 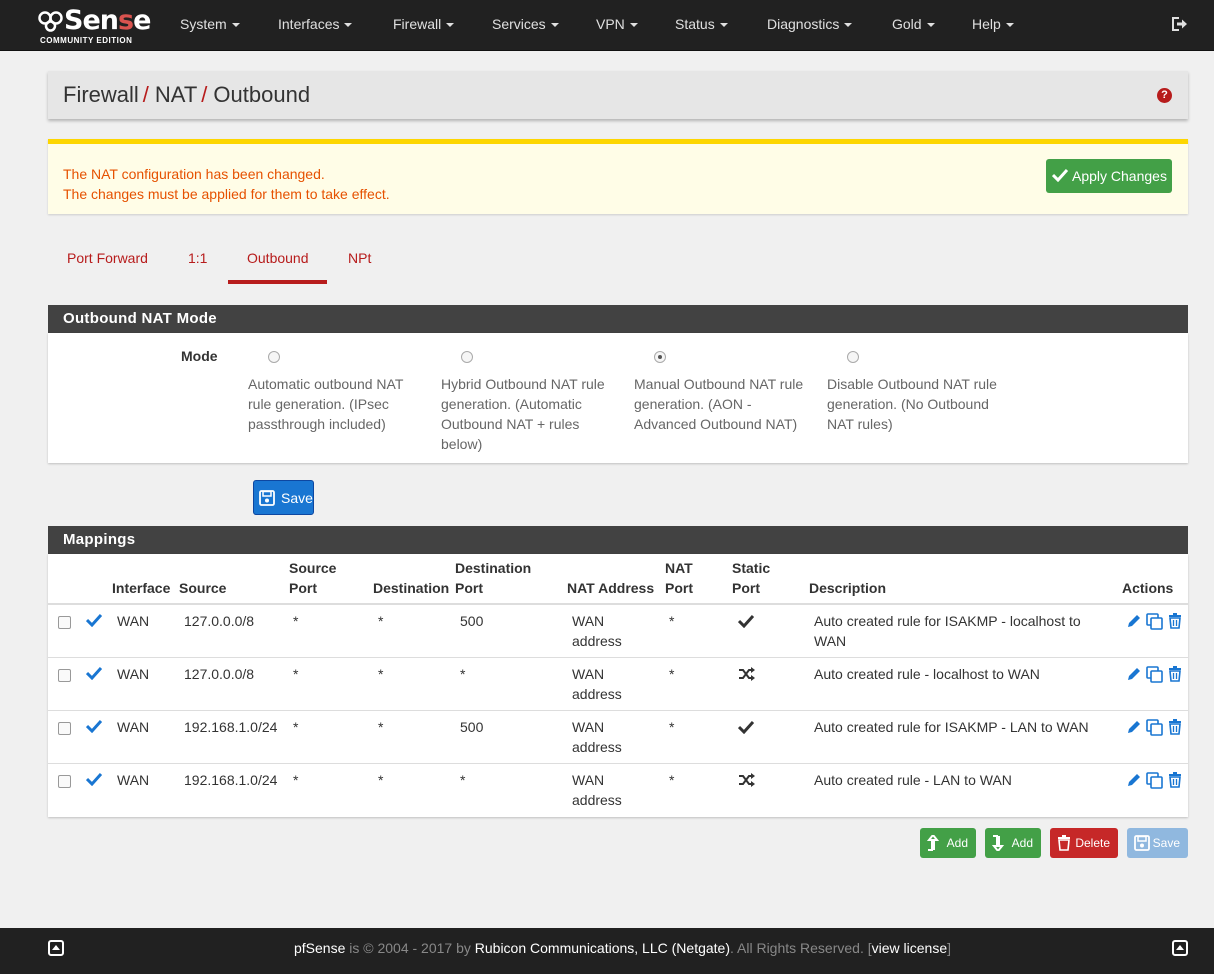 I want to click on scroll-top-icon-right, so click(x=1180, y=948).